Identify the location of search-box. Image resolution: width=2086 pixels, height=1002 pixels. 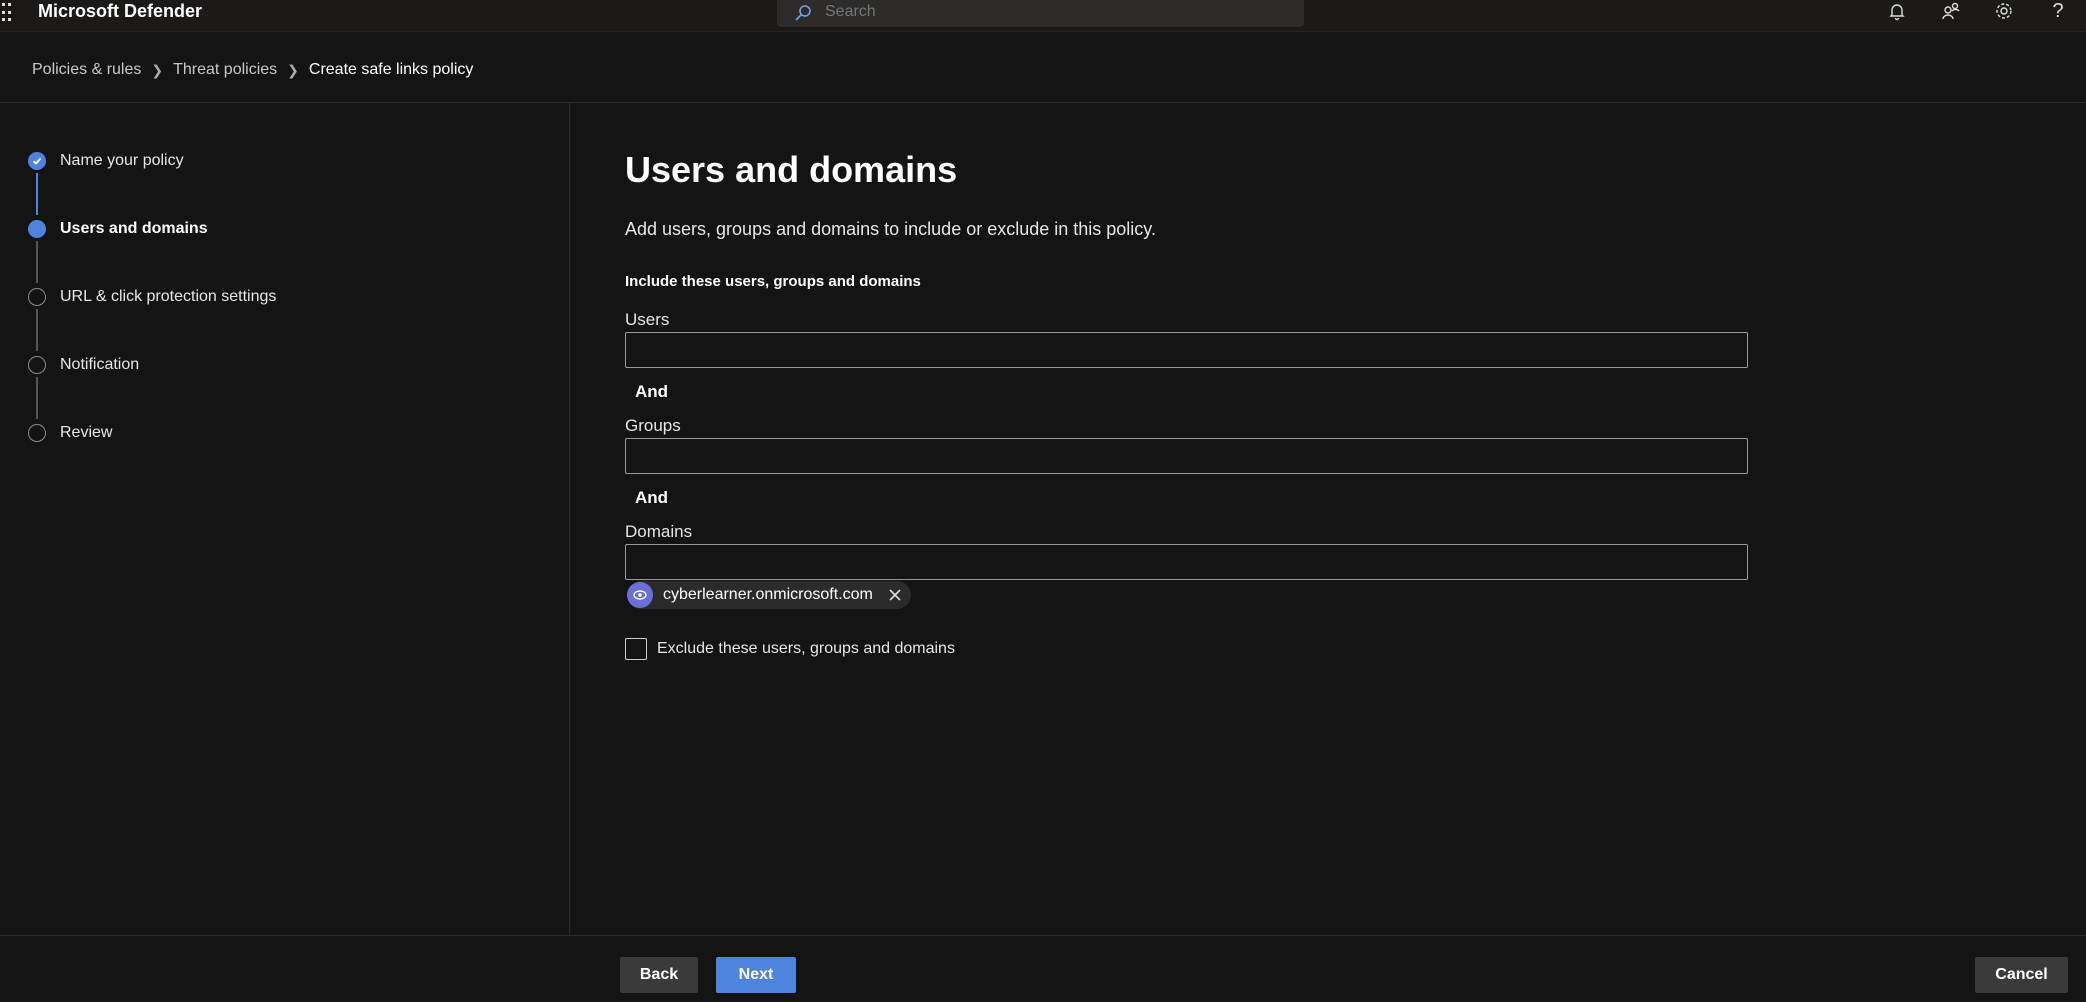
(1040, 13).